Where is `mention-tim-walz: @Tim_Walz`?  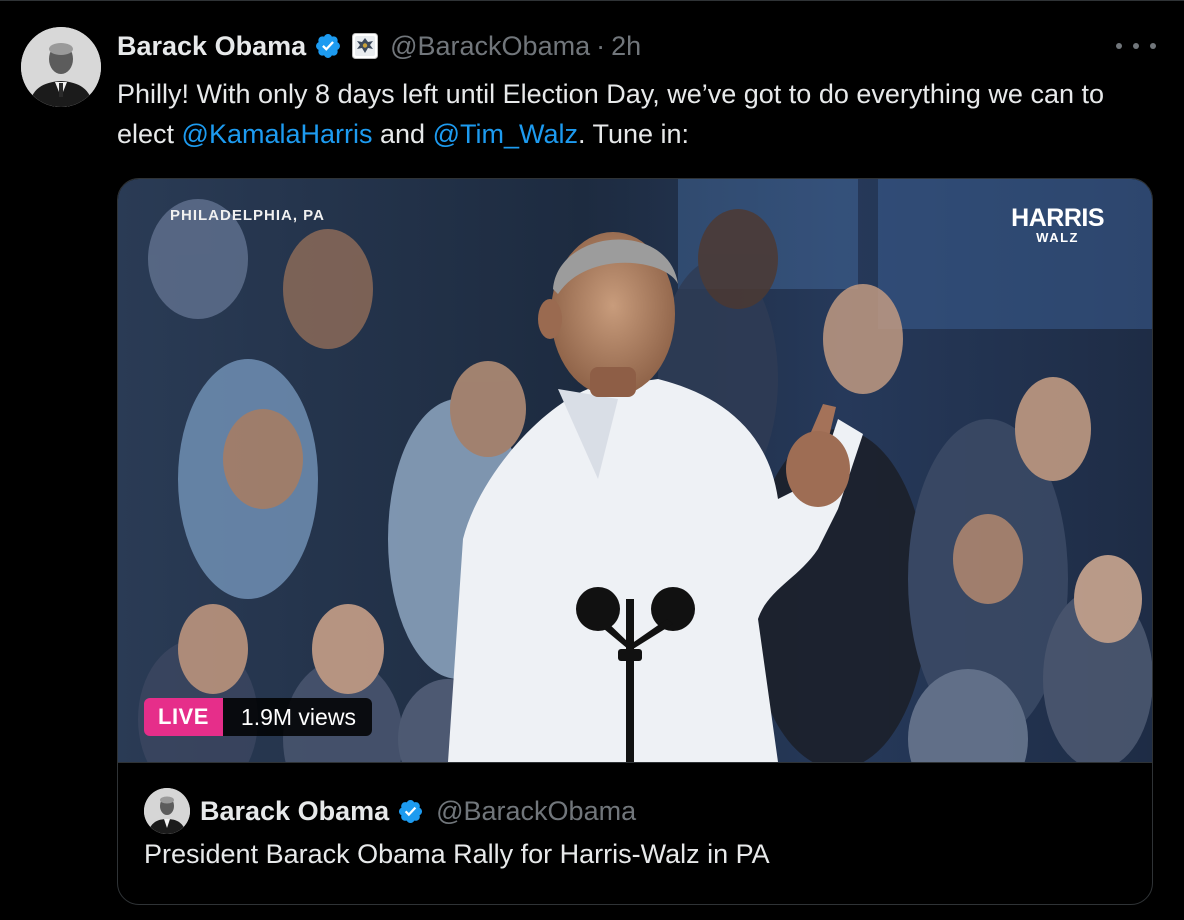
mention-tim-walz: @Tim_Walz is located at coordinates (505, 134).